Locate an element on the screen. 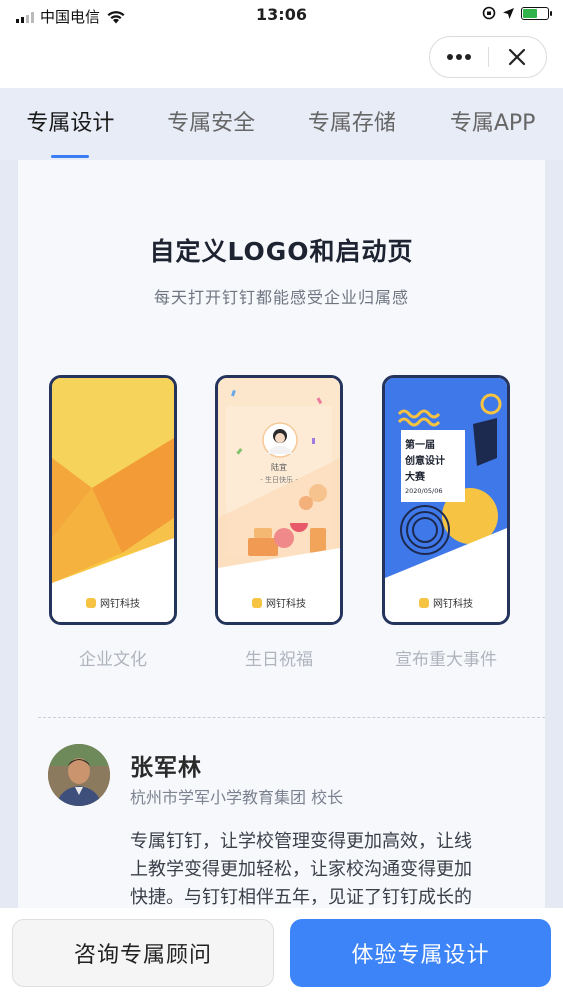  tab-security: 专属安全 is located at coordinates (211, 124).